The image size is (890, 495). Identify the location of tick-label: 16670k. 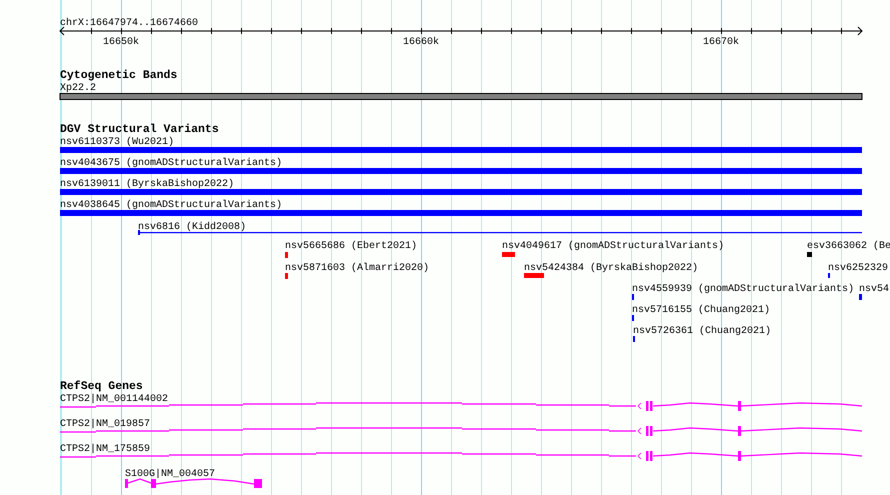
(721, 42).